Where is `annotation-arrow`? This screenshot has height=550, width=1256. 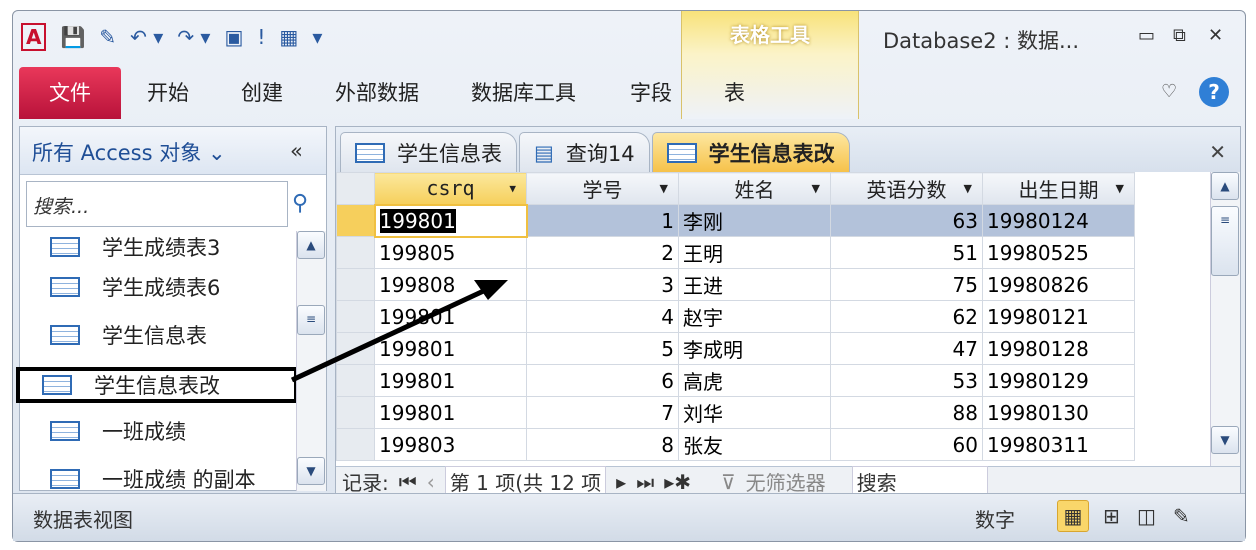
annotation-arrow is located at coordinates (399, 331).